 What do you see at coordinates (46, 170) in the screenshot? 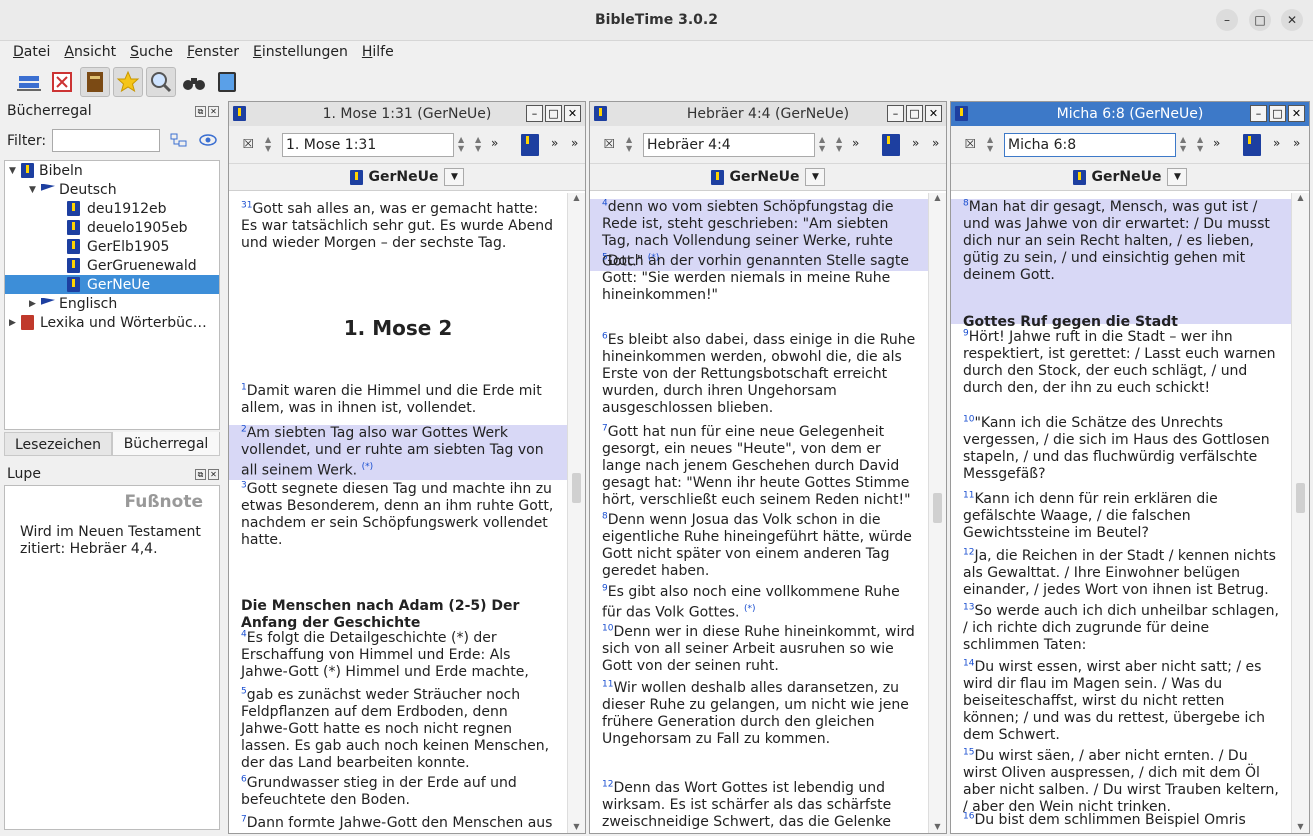
I see `tree-node-bibeln: ▼ Bibeln` at bounding box center [46, 170].